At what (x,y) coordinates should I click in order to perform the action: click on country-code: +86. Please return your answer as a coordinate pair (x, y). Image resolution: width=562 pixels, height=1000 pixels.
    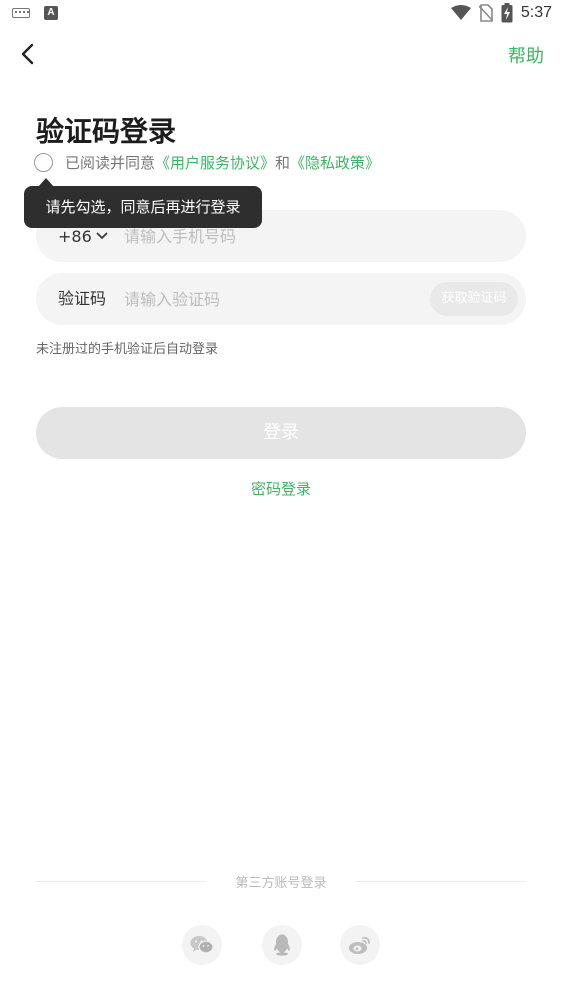
    Looking at the image, I should click on (75, 236).